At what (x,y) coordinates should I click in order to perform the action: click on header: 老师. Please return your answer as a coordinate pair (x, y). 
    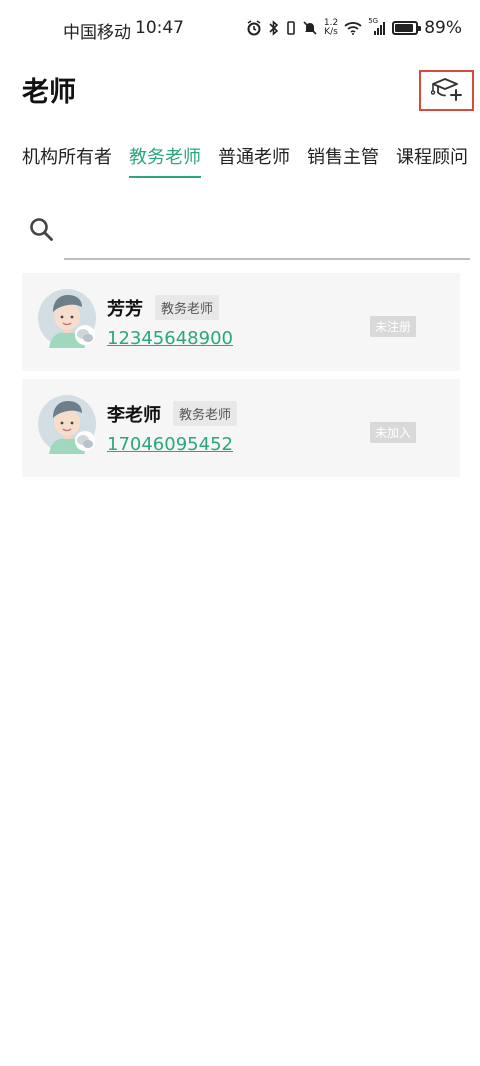
    Looking at the image, I should click on (240, 88).